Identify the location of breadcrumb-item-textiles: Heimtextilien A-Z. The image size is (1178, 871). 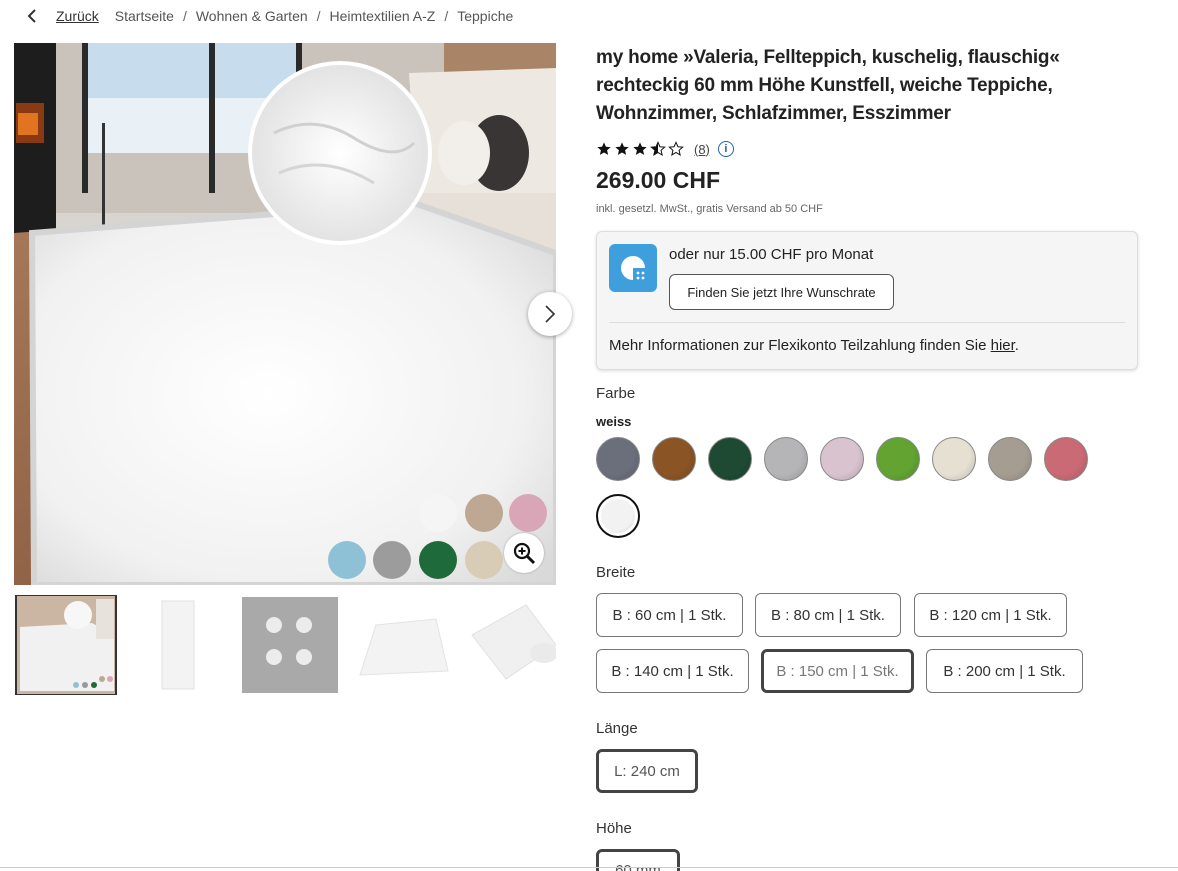
(383, 16).